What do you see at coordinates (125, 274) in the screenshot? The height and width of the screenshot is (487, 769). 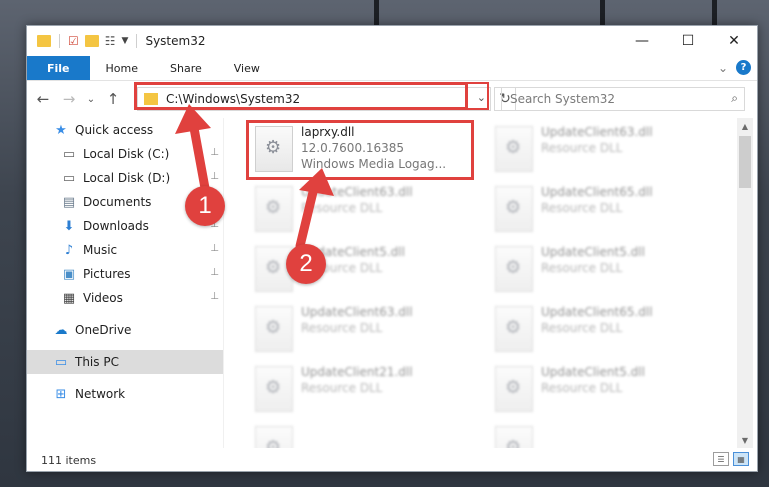 I see `sidebar-item-pictures: ▣ Pictures ⊥` at bounding box center [125, 274].